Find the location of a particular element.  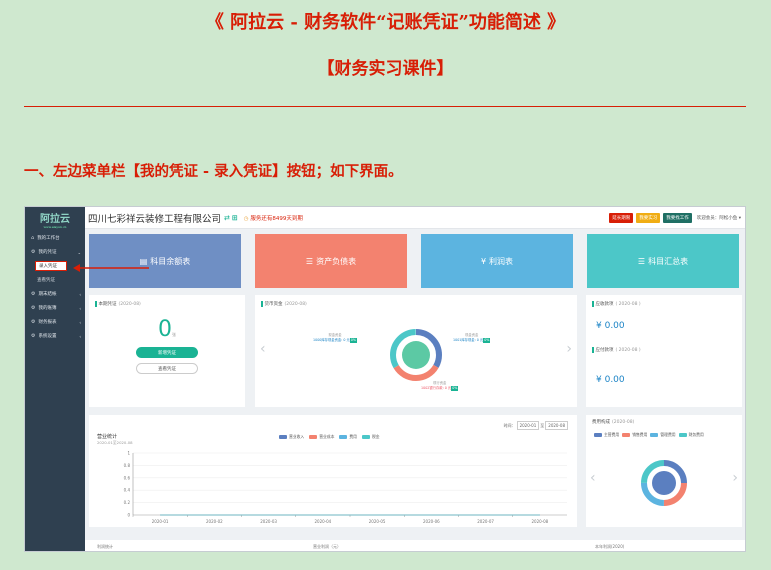

y-tick-label: 0.6 is located at coordinates (127, 477).